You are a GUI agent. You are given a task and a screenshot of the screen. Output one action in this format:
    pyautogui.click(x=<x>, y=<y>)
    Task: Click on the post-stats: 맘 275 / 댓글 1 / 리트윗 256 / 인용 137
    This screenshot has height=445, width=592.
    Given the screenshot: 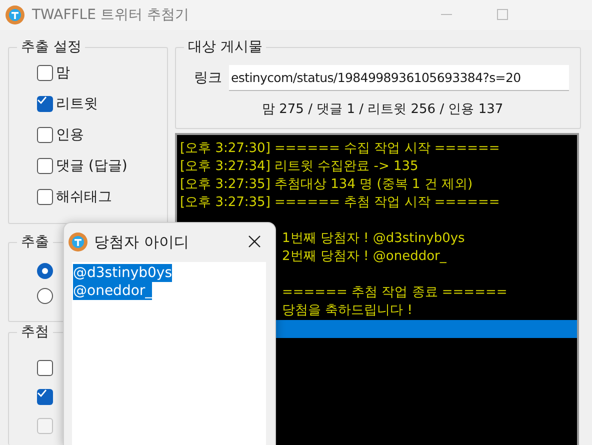 What is the action you would take?
    pyautogui.click(x=383, y=110)
    